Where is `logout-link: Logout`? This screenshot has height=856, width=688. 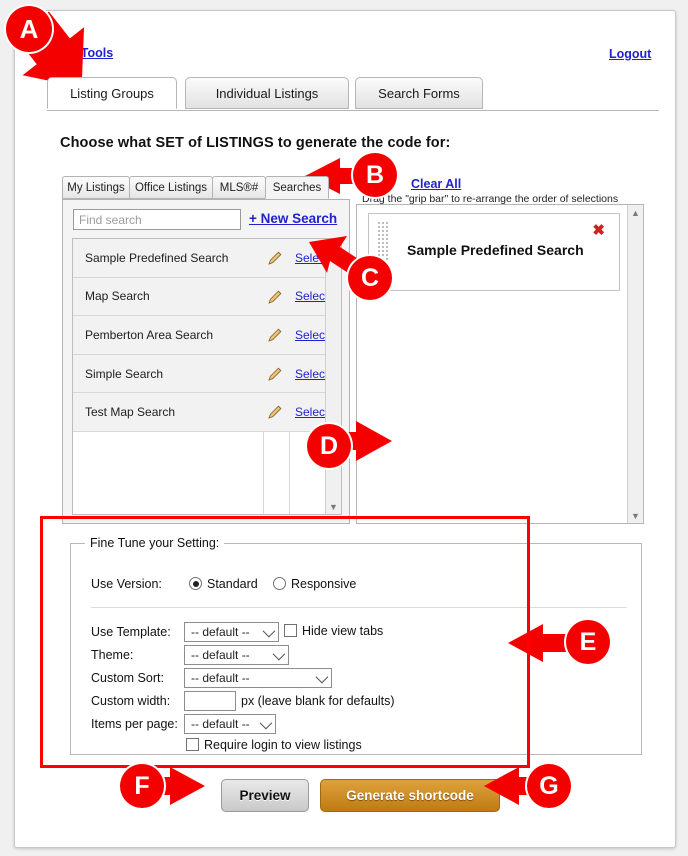 logout-link: Logout is located at coordinates (630, 54).